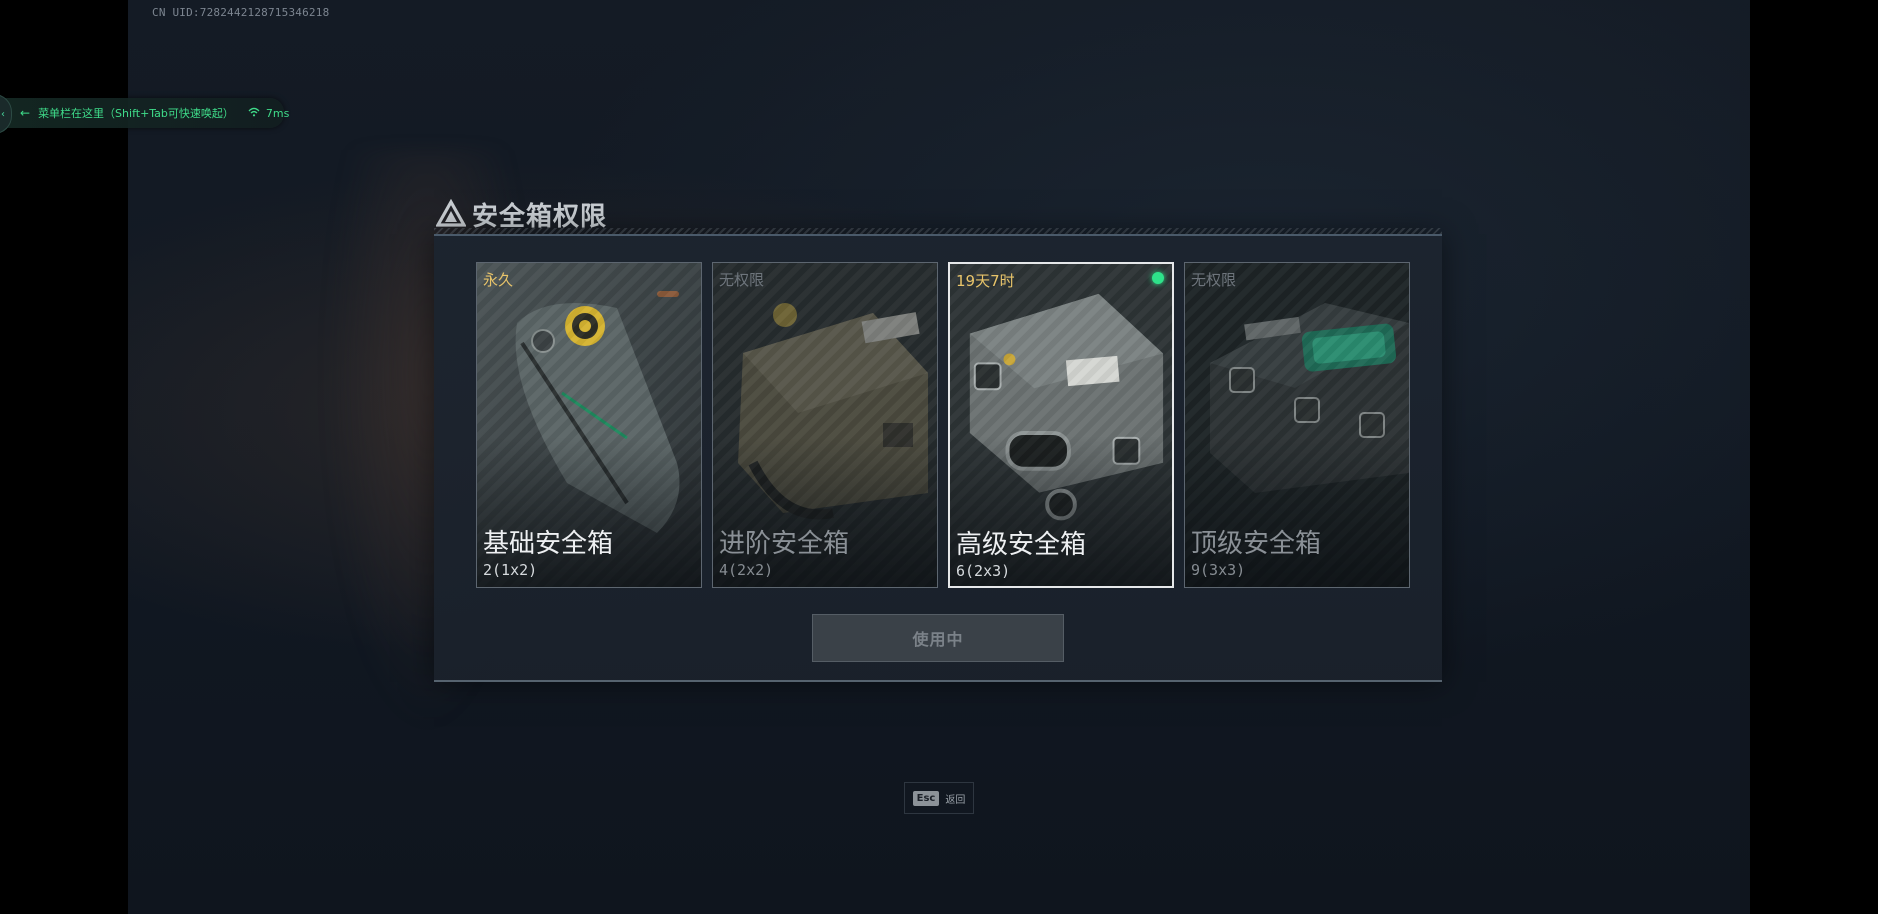 The height and width of the screenshot is (914, 1878). I want to click on safe-box-card-basic: 永久 基础安全箱 2(1x2), so click(589, 425).